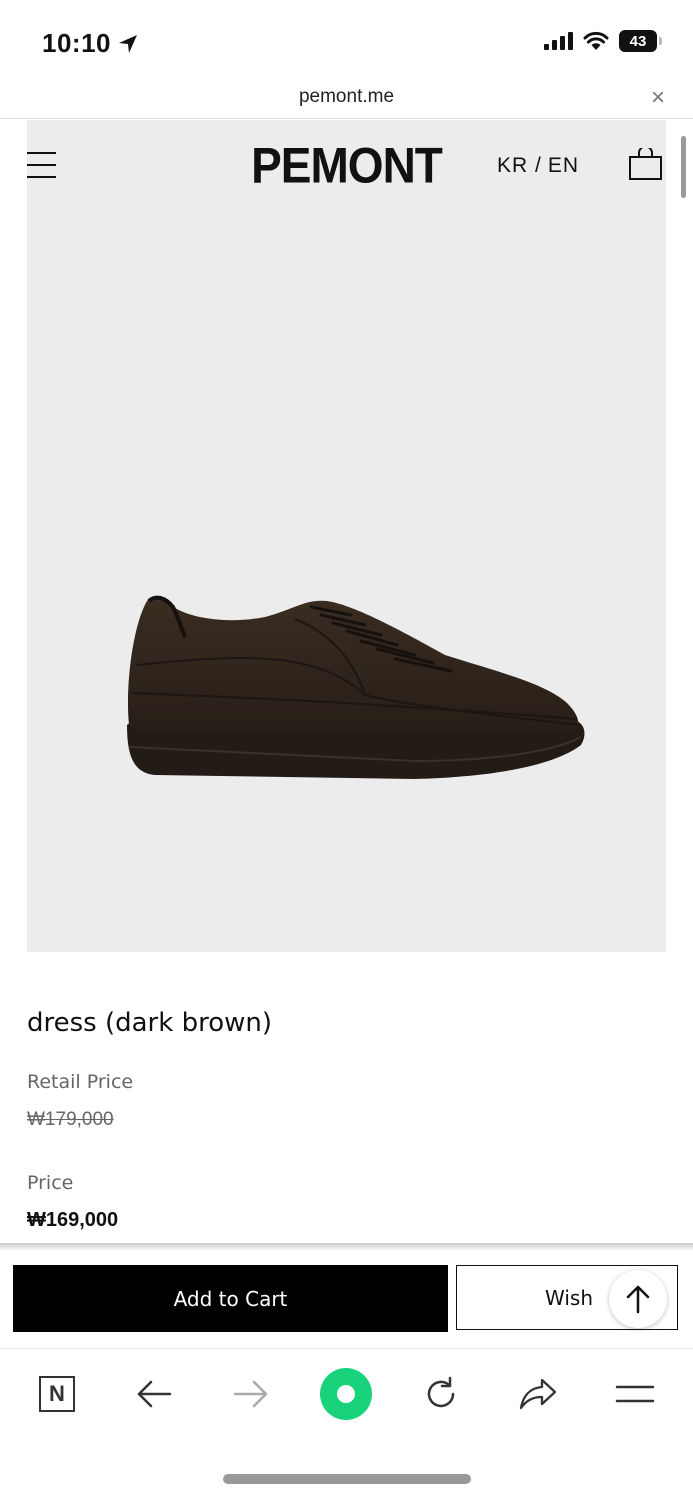  What do you see at coordinates (356, 687) in the screenshot?
I see `product-image-shoe` at bounding box center [356, 687].